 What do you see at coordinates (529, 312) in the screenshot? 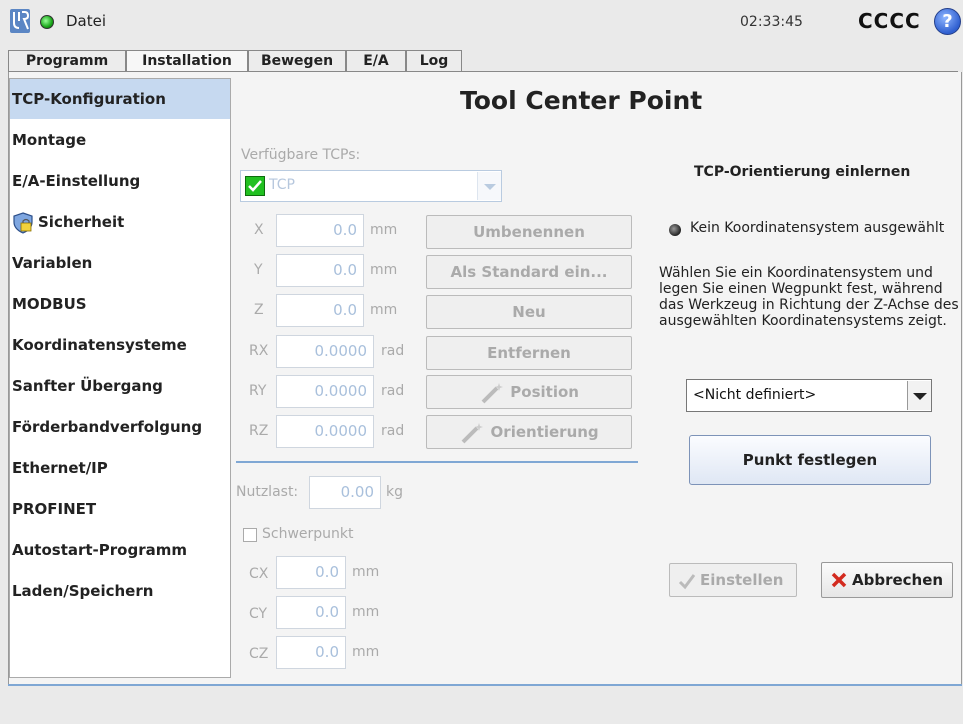
I see `new-button: Neu` at bounding box center [529, 312].